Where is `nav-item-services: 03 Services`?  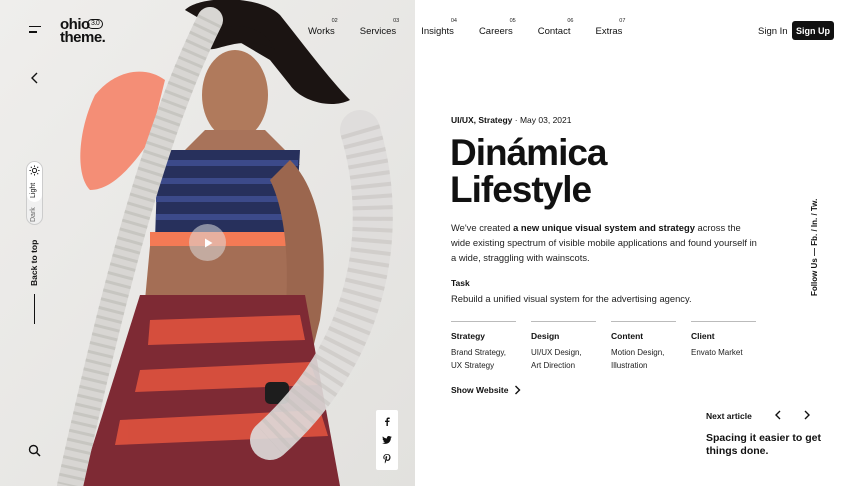 nav-item-services: 03 Services is located at coordinates (379, 27).